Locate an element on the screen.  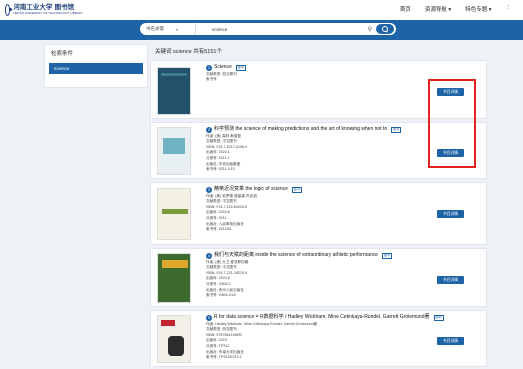
result-index: 3 is located at coordinates (209, 189).